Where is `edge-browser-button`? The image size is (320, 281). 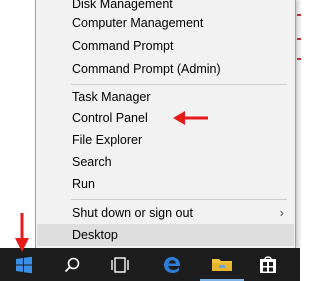
edge-browser-button is located at coordinates (172, 264).